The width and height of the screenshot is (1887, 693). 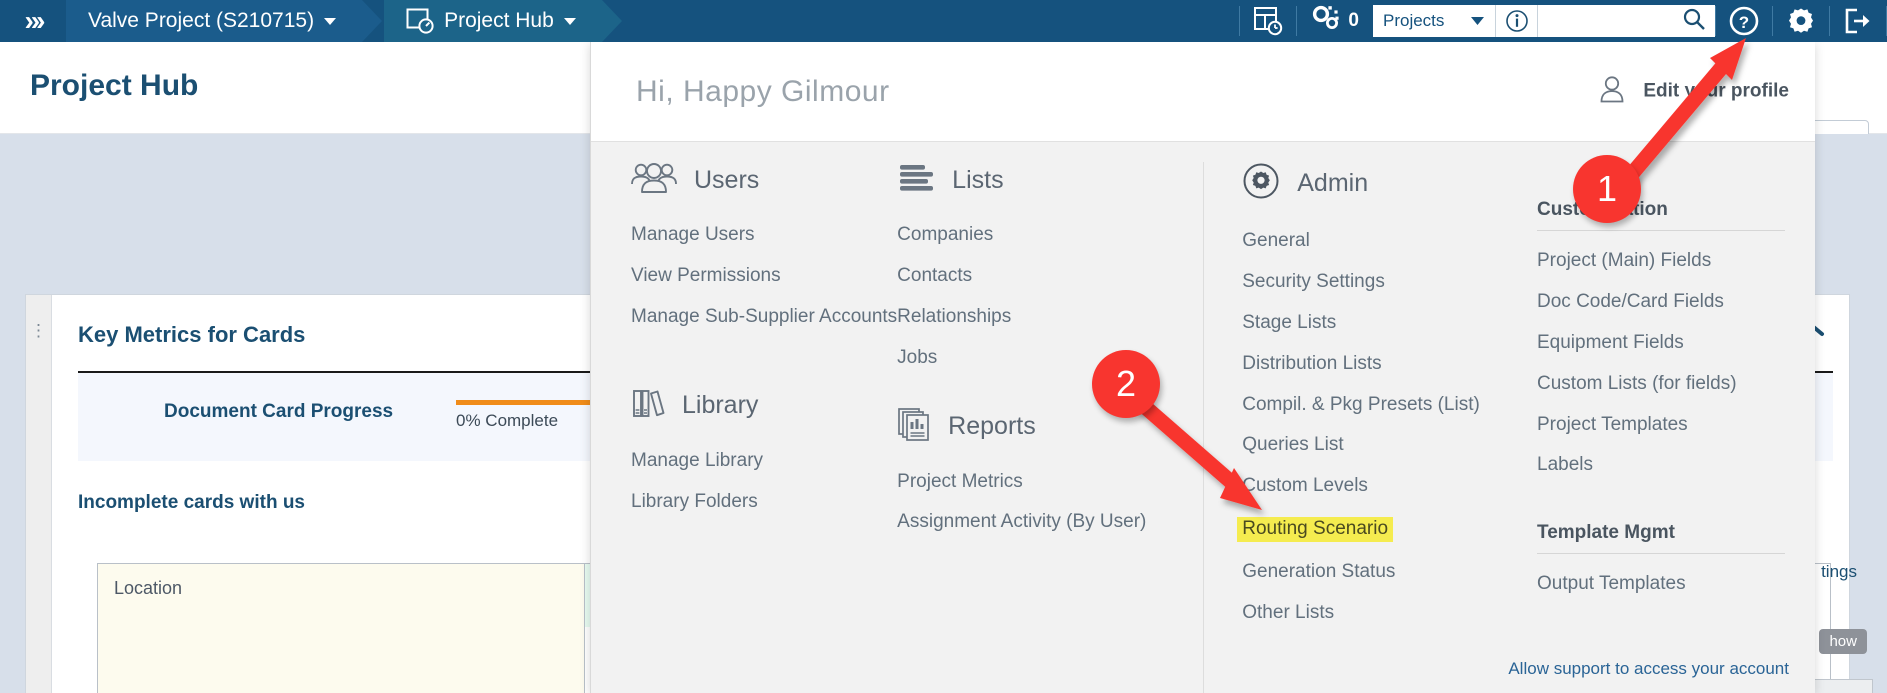 I want to click on incomplete-cards-heading: Incomplete cards with us, so click(x=191, y=502).